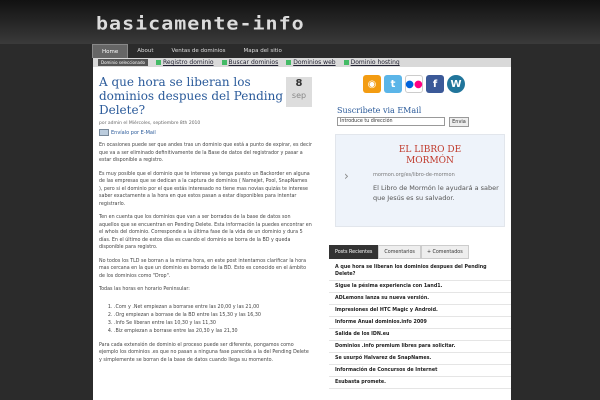  I want to click on post-date-badge: 8 sep, so click(299, 92).